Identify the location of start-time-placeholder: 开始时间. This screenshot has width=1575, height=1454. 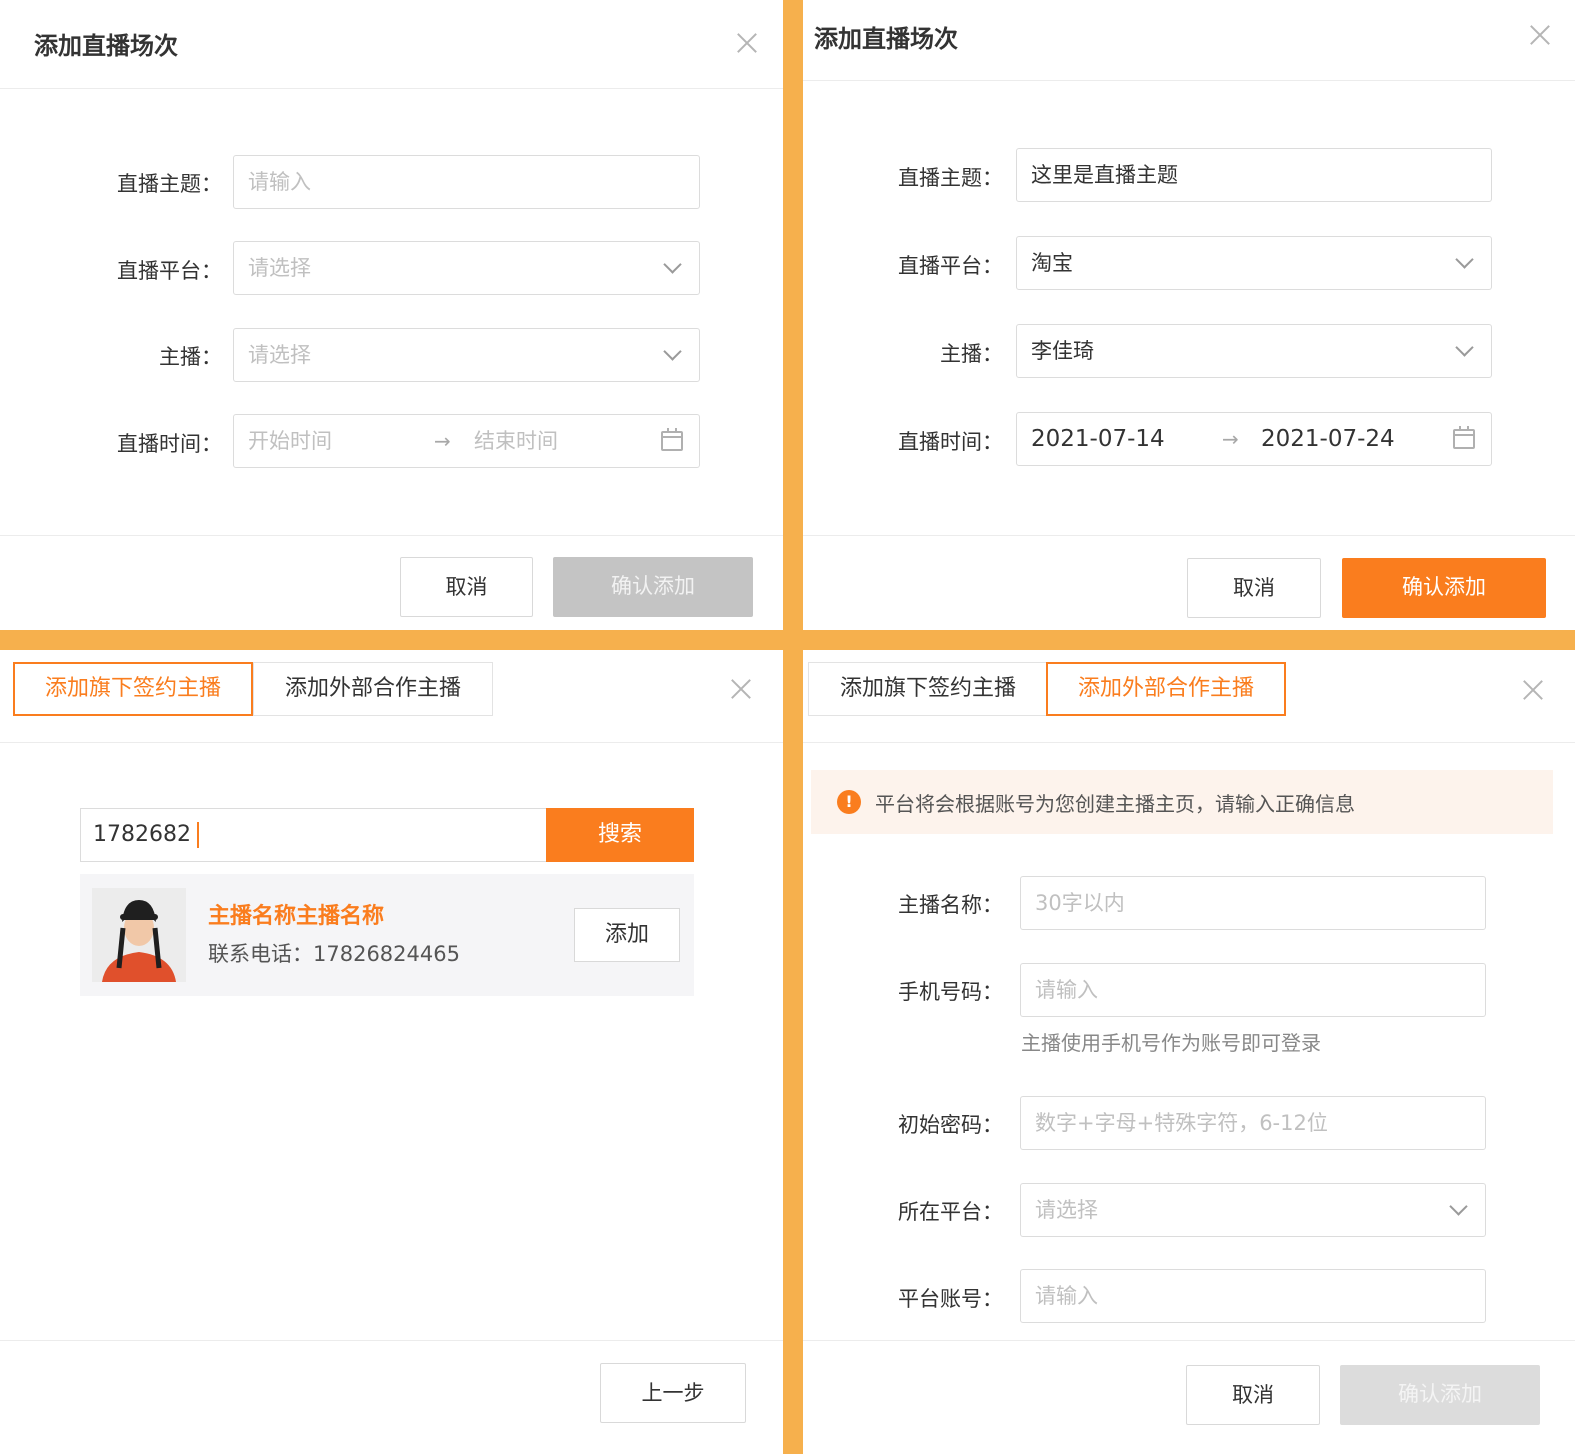
(290, 441).